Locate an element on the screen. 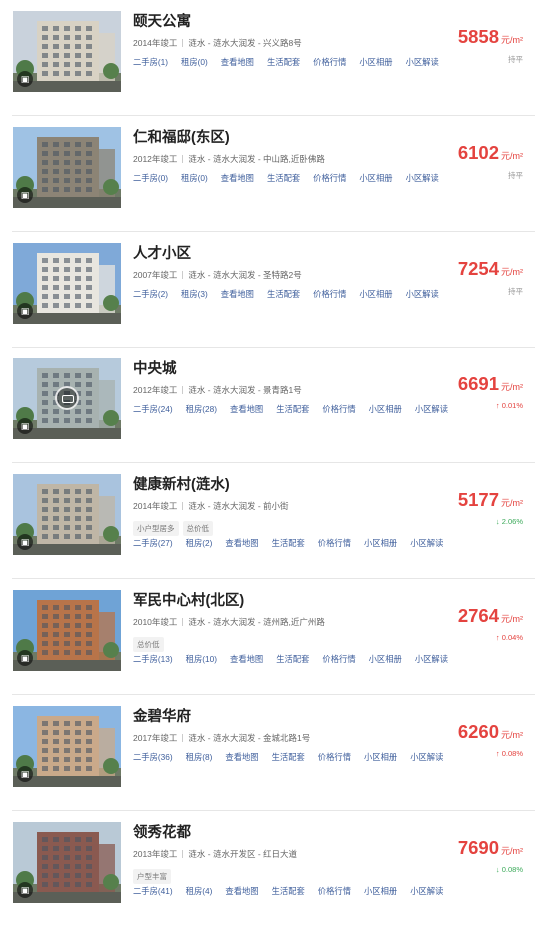 The width and height of the screenshot is (545, 925). community-name: 仁和福邸(东区) is located at coordinates (181, 136).